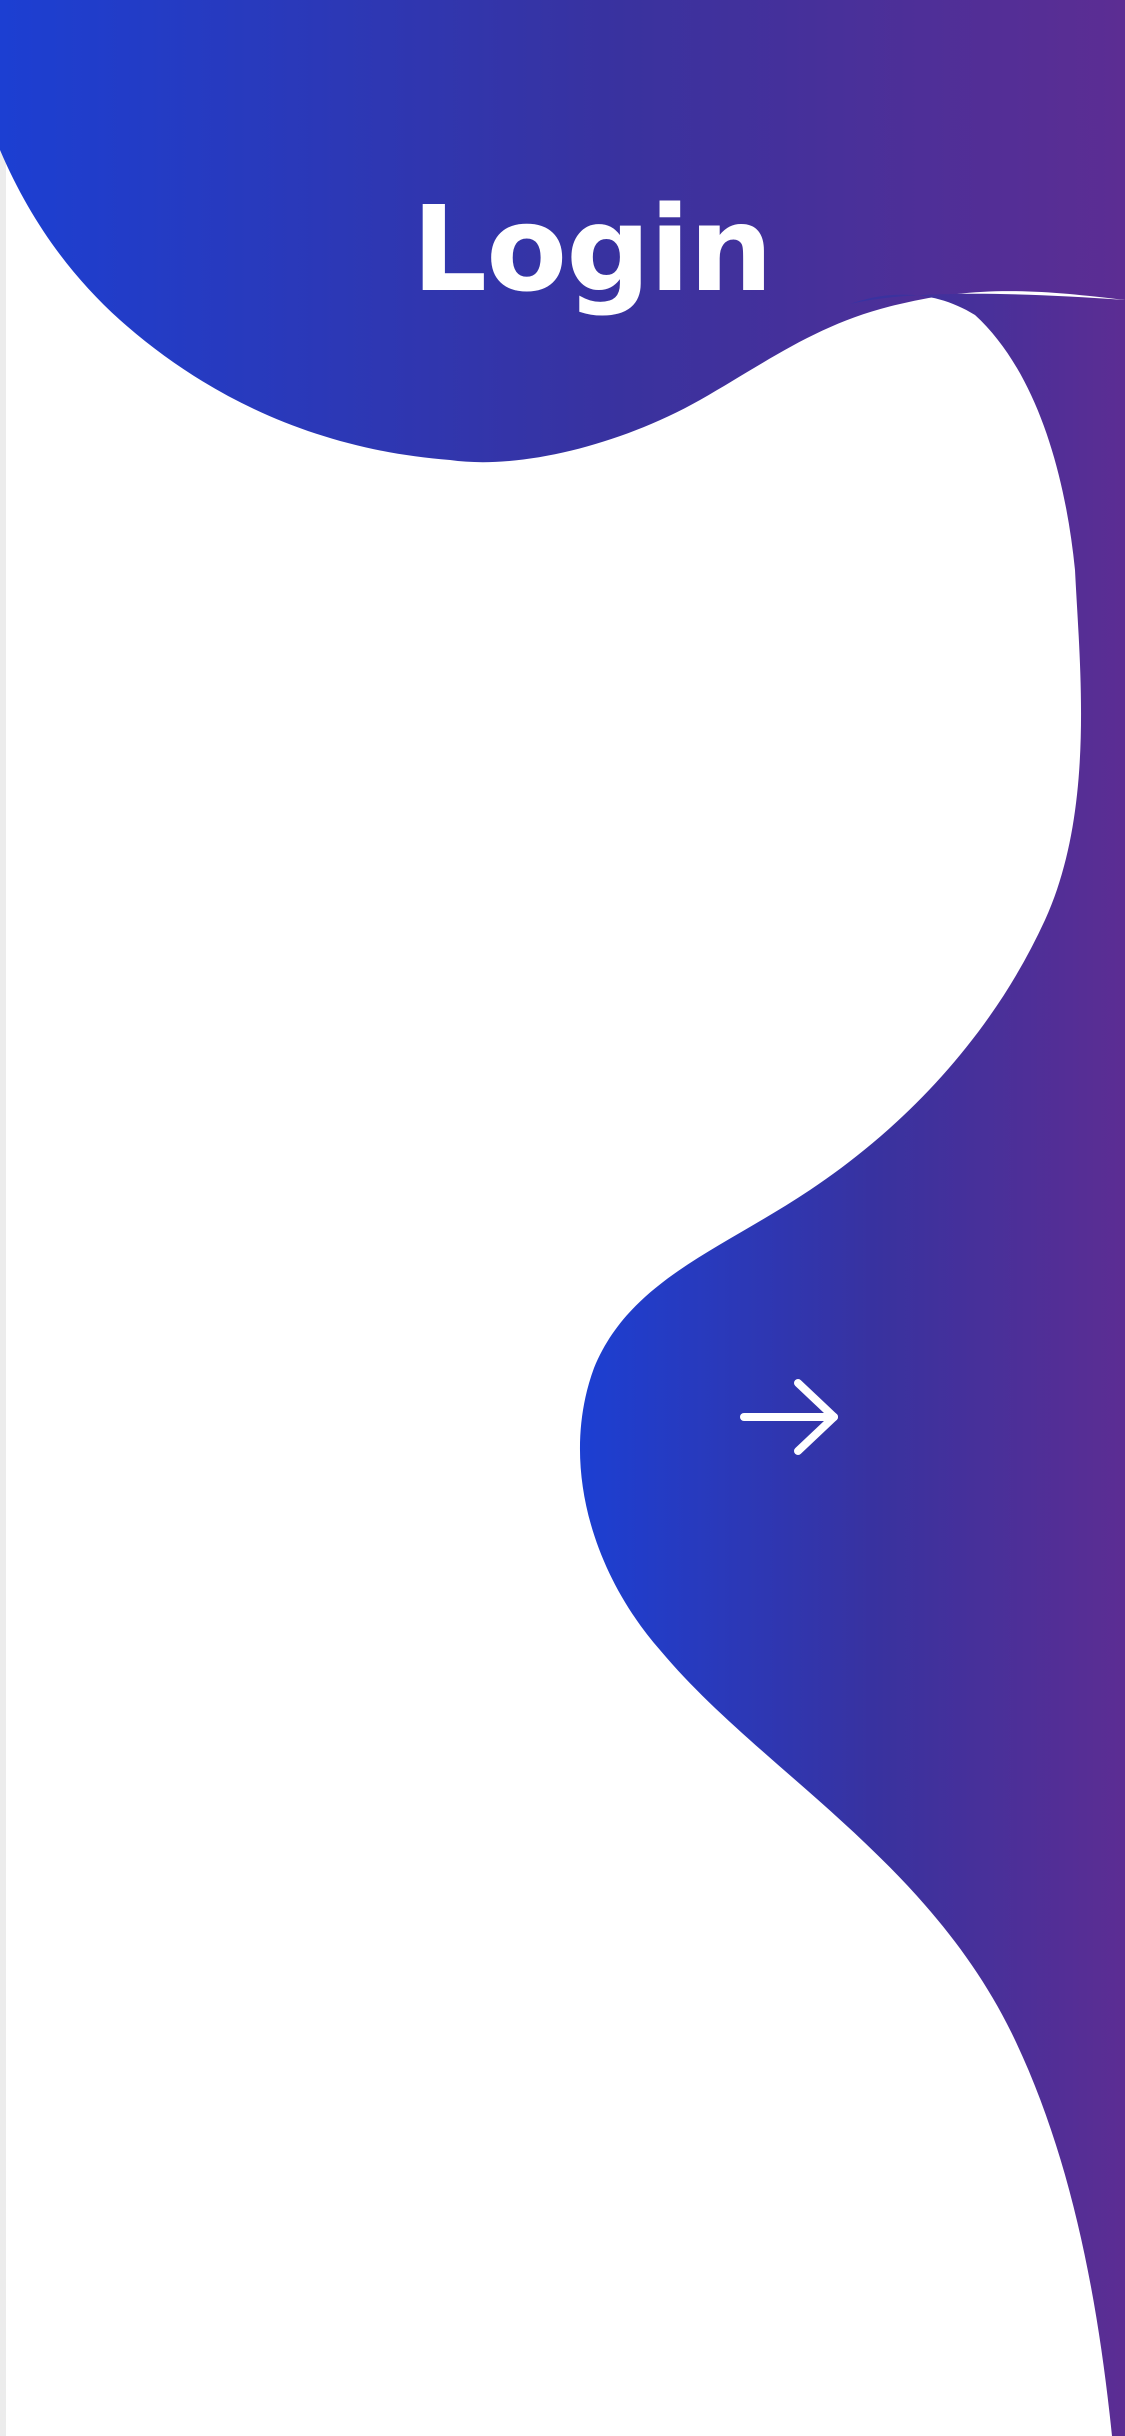  I want to click on next-arrow-button, so click(791, 1417).